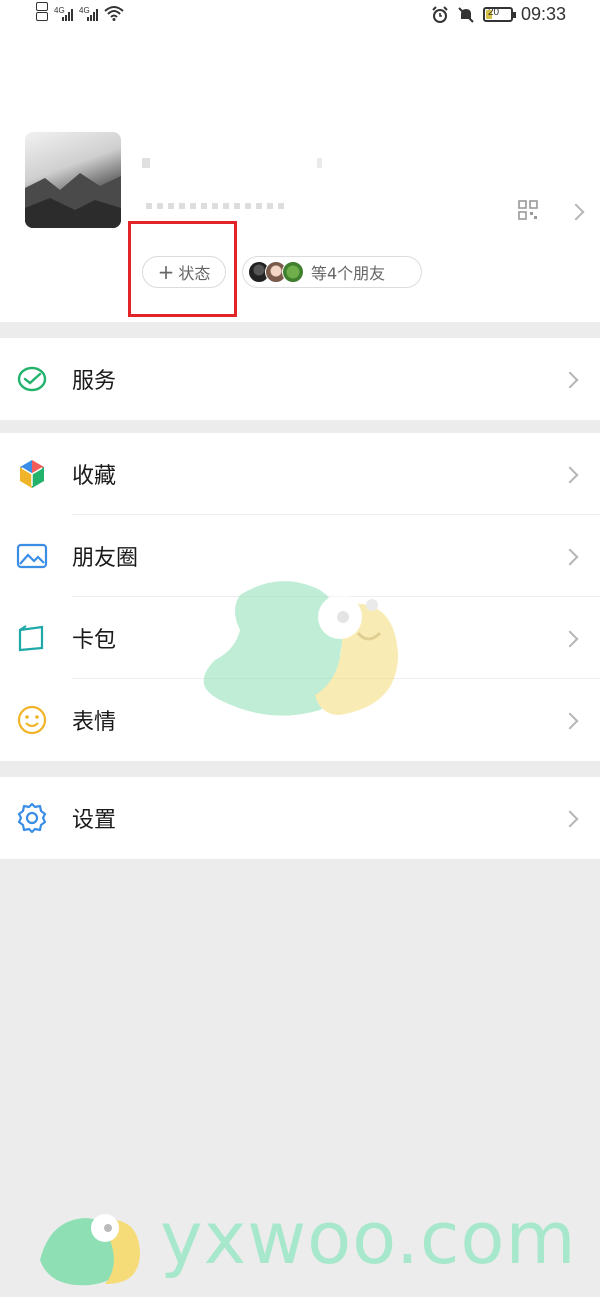 This screenshot has width=600, height=1297. I want to click on status-bar: 4G 4G 20 09:33, so click(300, 15).